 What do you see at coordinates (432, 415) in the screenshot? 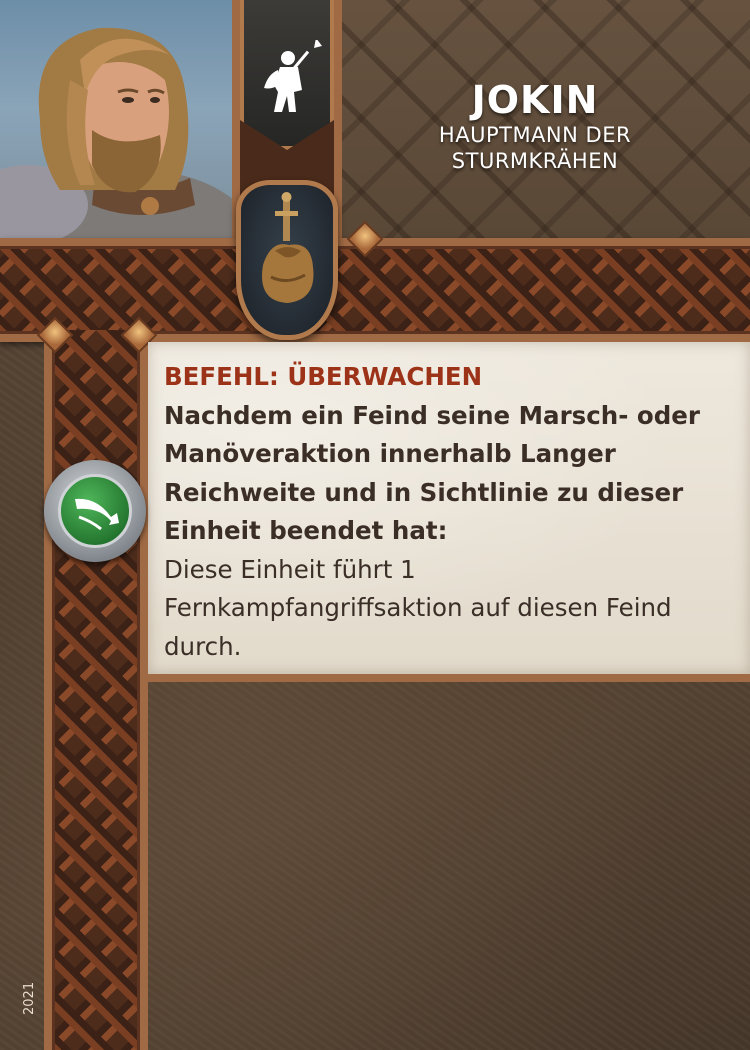
I see `ability-trigger-line: Nachdem ein Feind seine Marsch- oder` at bounding box center [432, 415].